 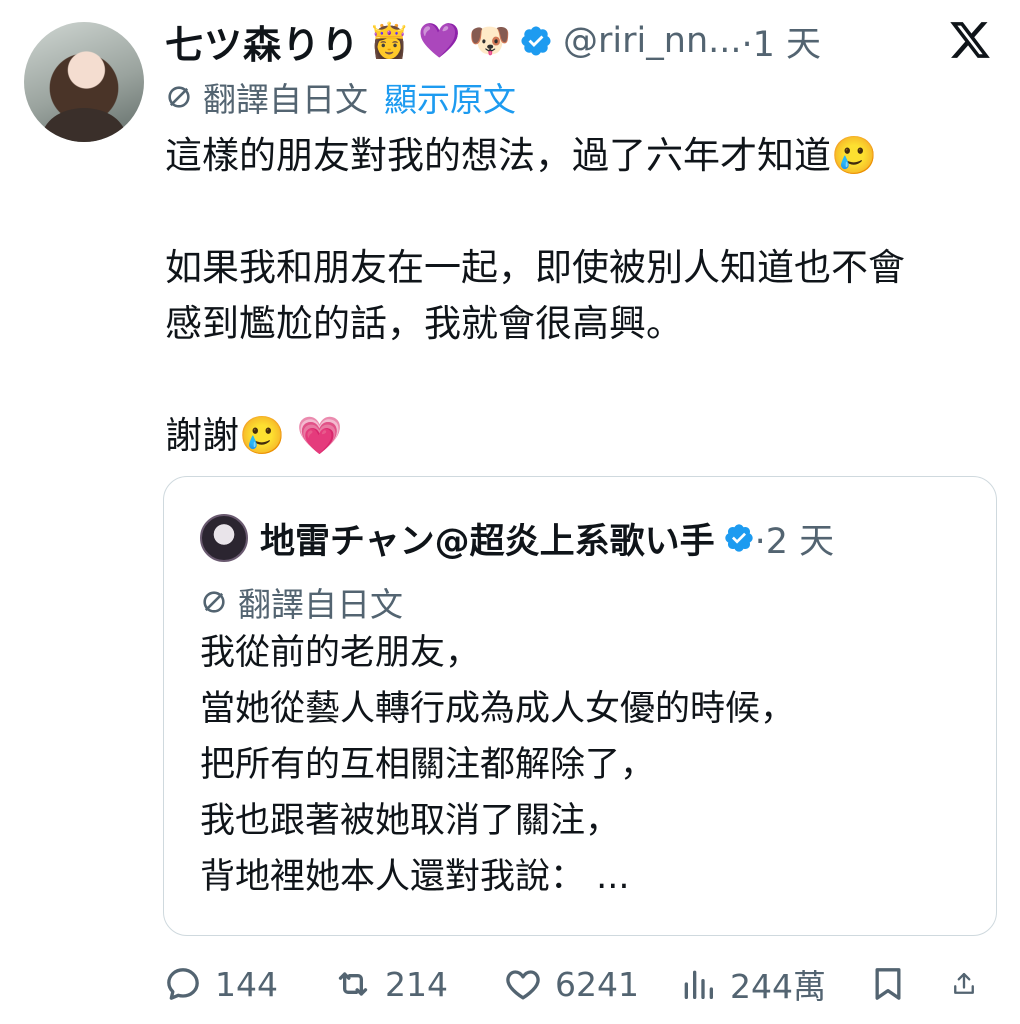 I want to click on quoted-translated-from-label: 翻譯自日文, so click(x=320, y=604).